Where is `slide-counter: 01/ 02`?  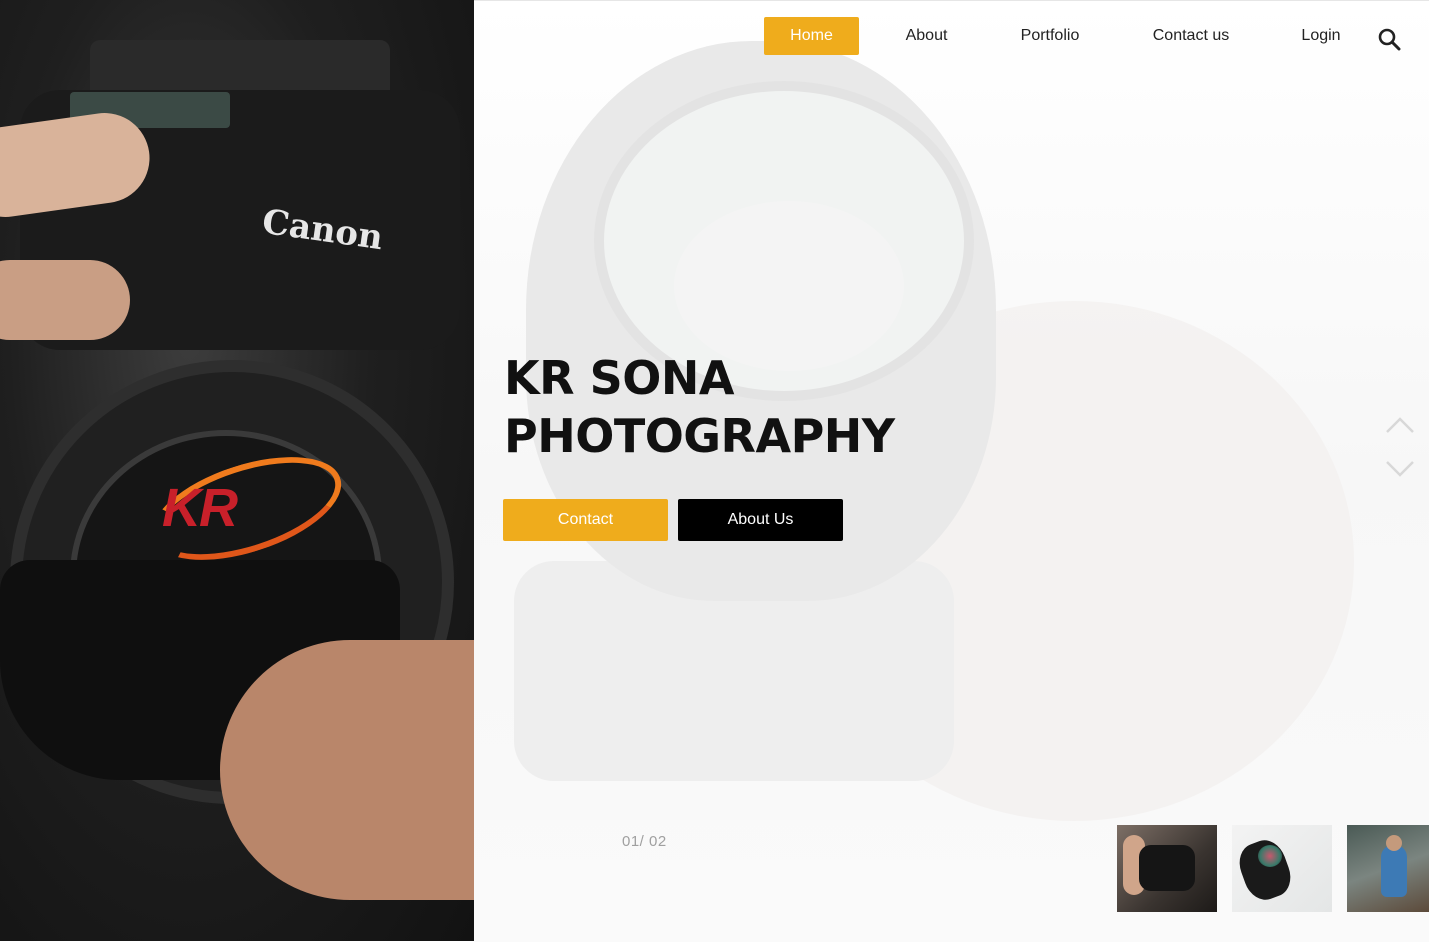
slide-counter: 01/ 02 is located at coordinates (644, 841).